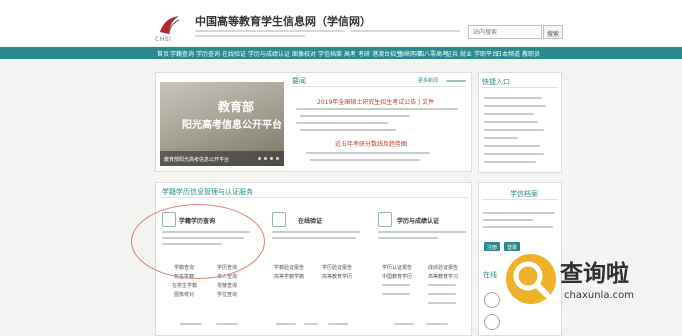 The width and height of the screenshot is (682, 336). Describe the element at coordinates (397, 267) in the screenshot. I see `link-degree-cert-report: 学历认证报告` at that location.